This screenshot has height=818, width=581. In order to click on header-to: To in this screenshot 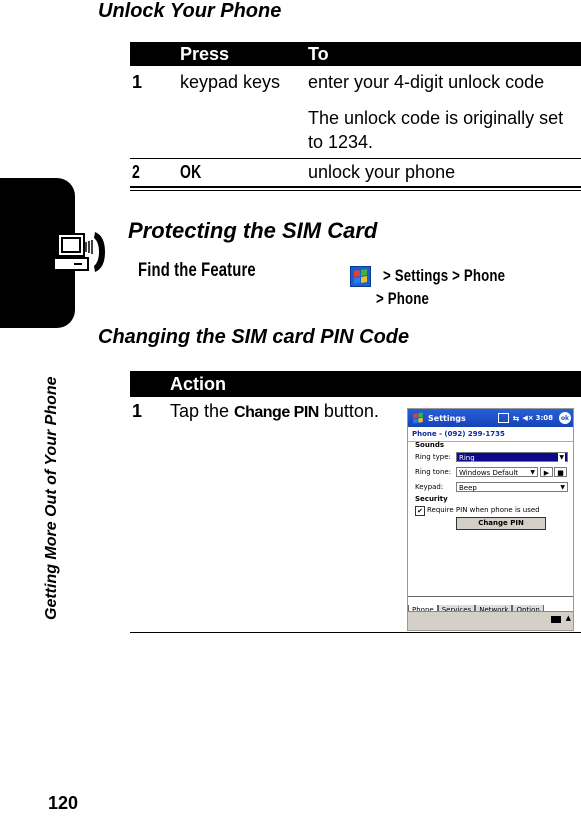, I will do `click(318, 54)`.